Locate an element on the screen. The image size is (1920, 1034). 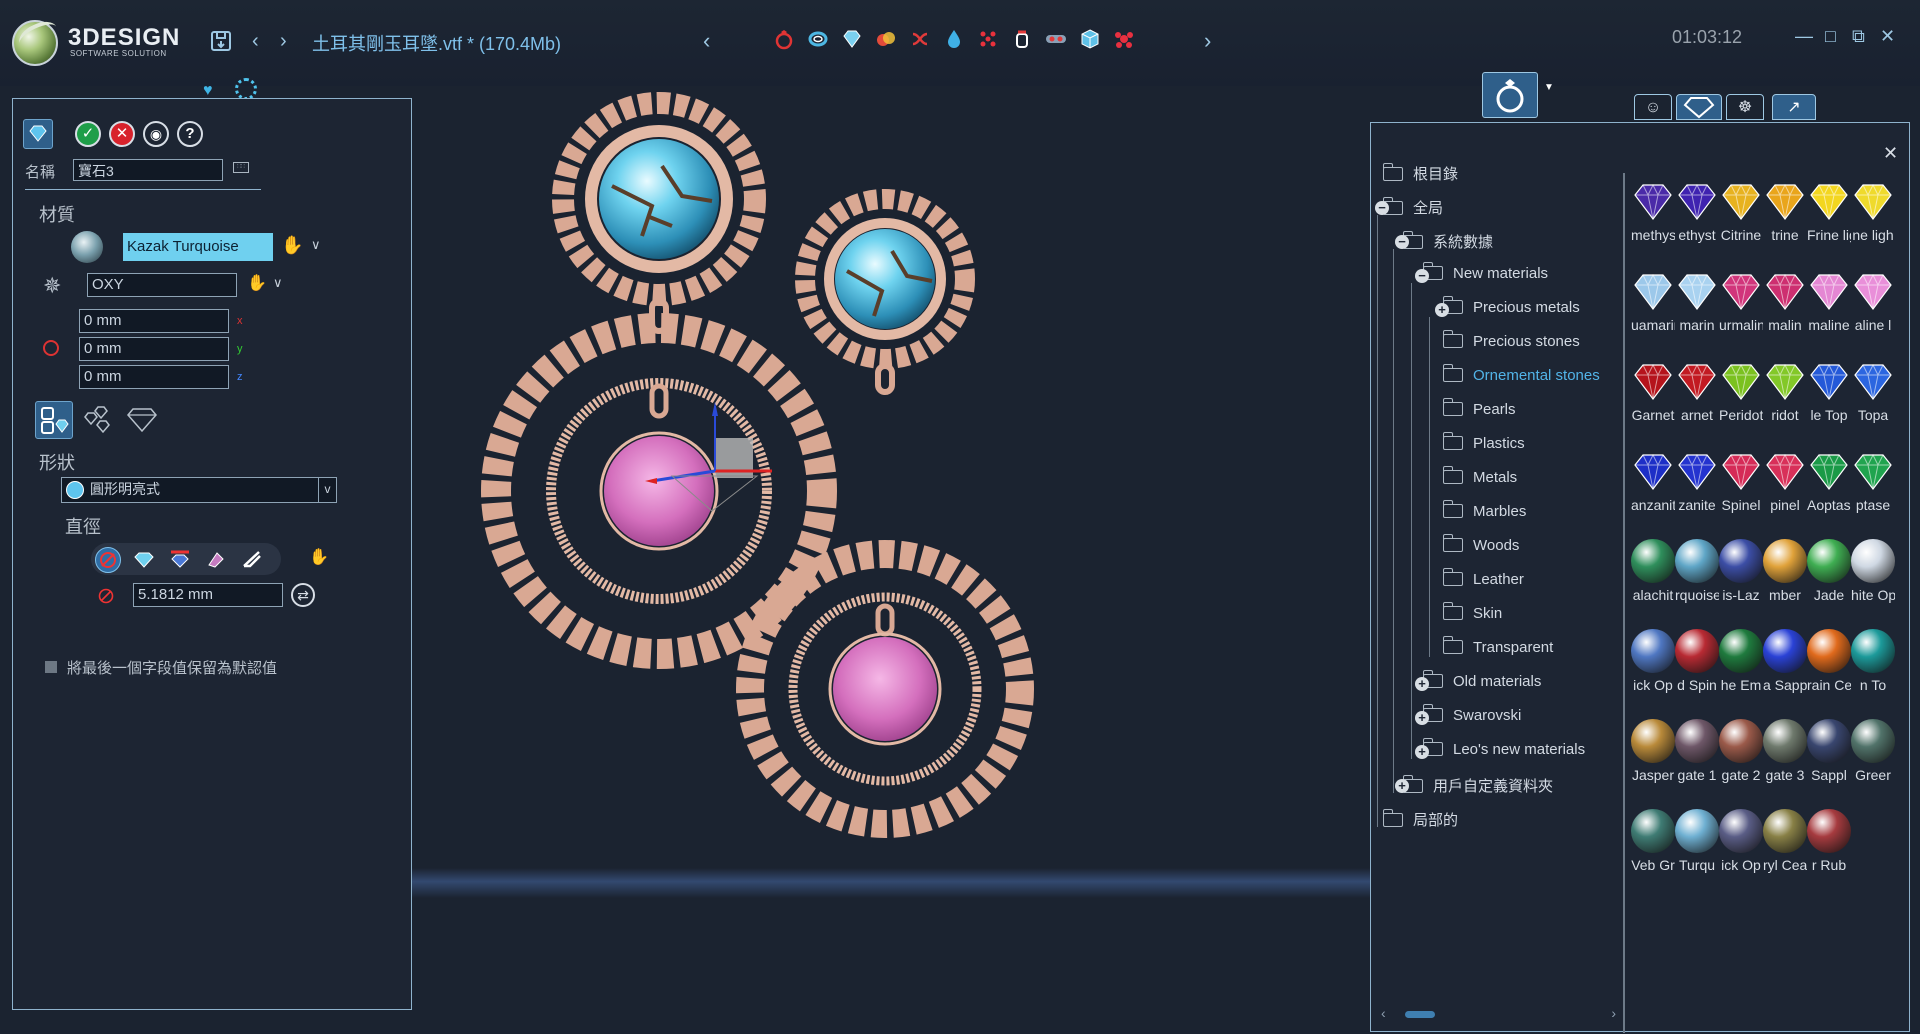
gem-icon is located at coordinates (852, 40).